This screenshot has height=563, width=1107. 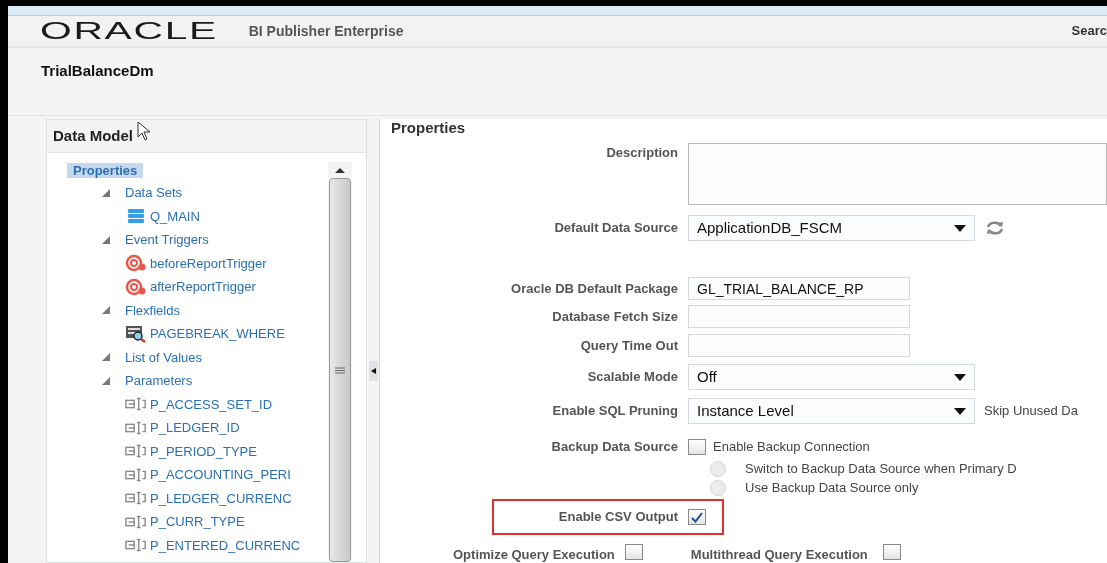 I want to click on tree-group-label: Flexfields, so click(x=152, y=310).